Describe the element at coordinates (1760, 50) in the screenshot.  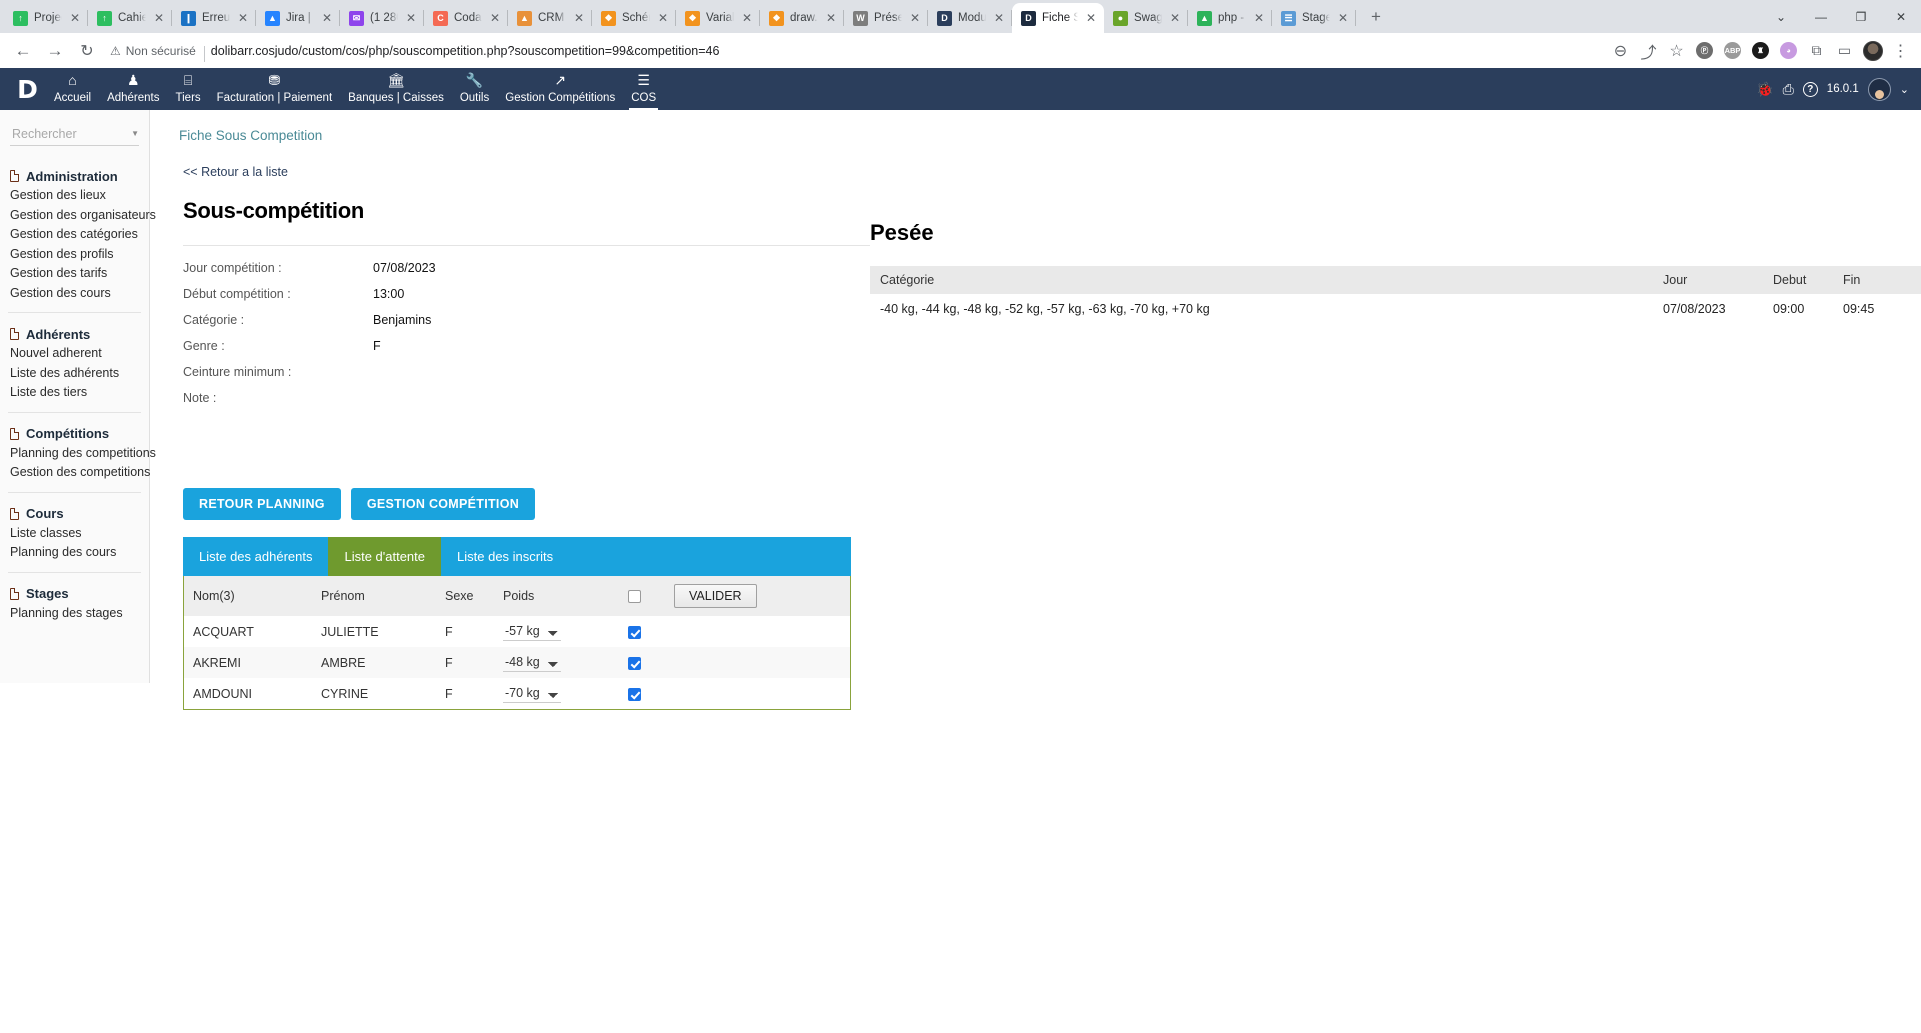
I see `keeper-extension-icon: ♜` at that location.